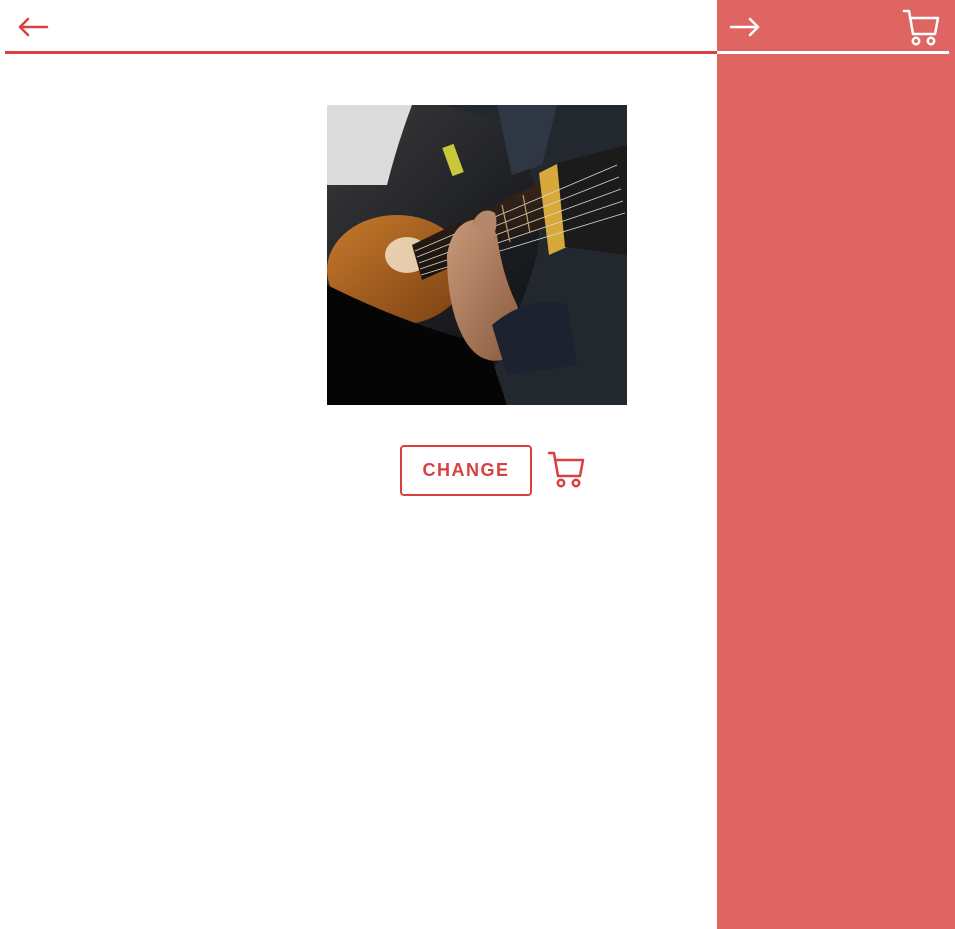 The height and width of the screenshot is (929, 955). I want to click on change-button-label: CHANGE, so click(466, 470).